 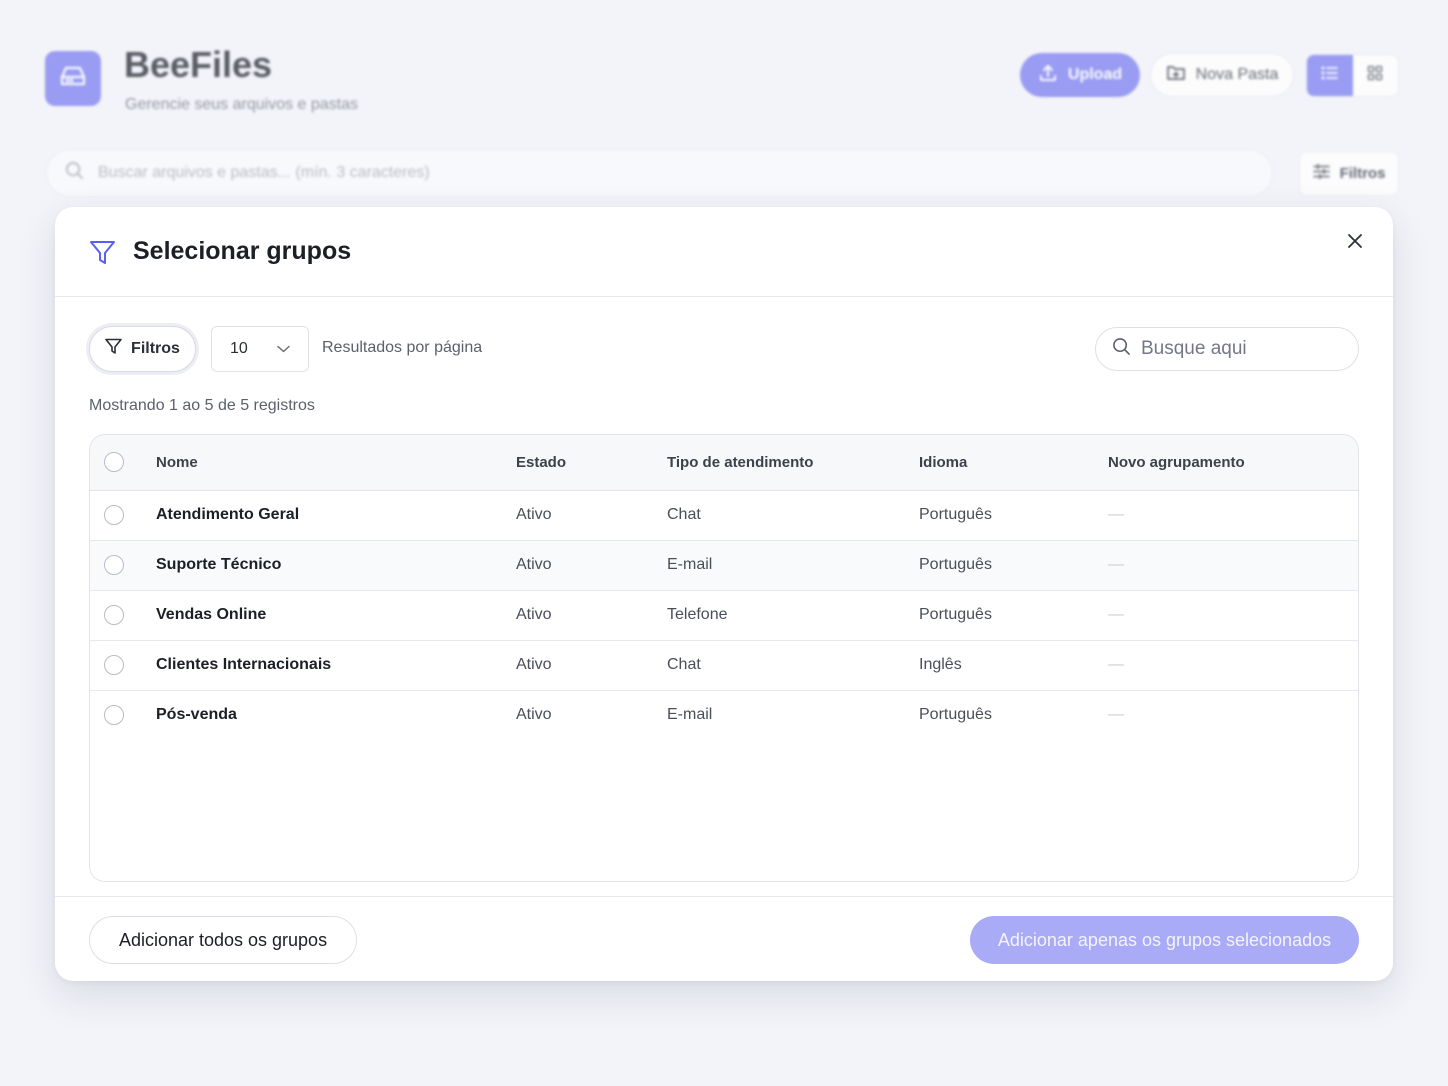 What do you see at coordinates (724, 715) in the screenshot?
I see `table-row: Pós-venda Ativo E-mail Português —` at bounding box center [724, 715].